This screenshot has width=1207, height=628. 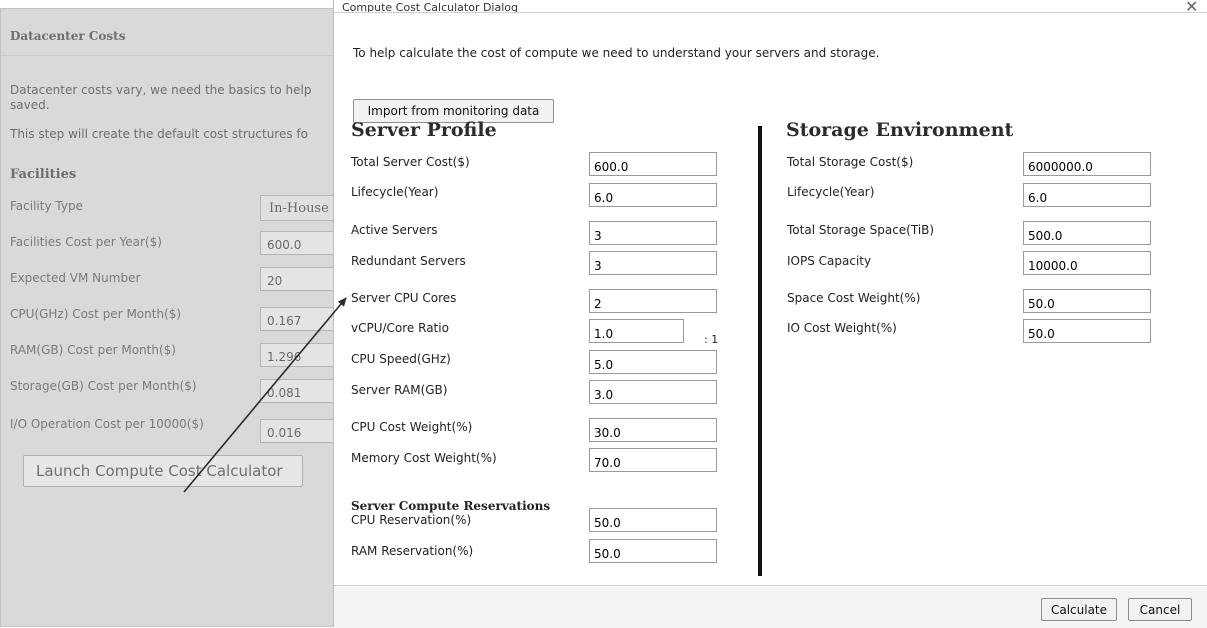 I want to click on facility-type-label: Facility Type, so click(x=46, y=206).